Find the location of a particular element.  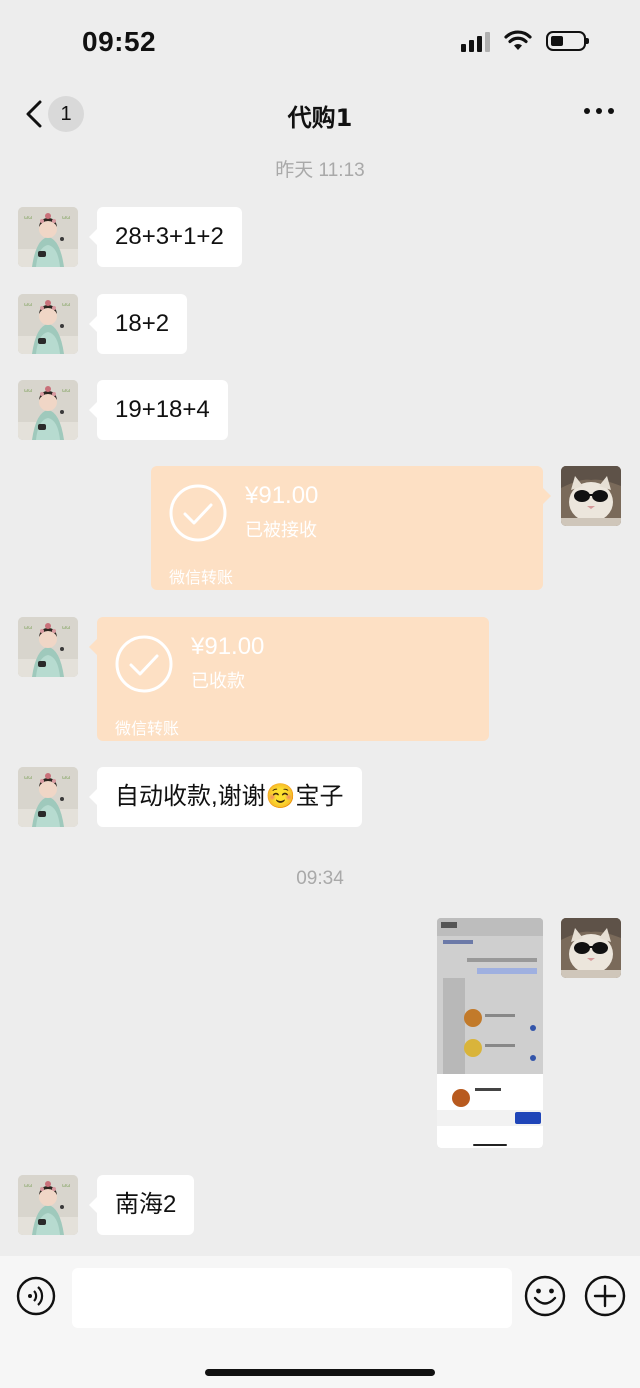

message-bubble: 19+18+4 is located at coordinates (158, 410).